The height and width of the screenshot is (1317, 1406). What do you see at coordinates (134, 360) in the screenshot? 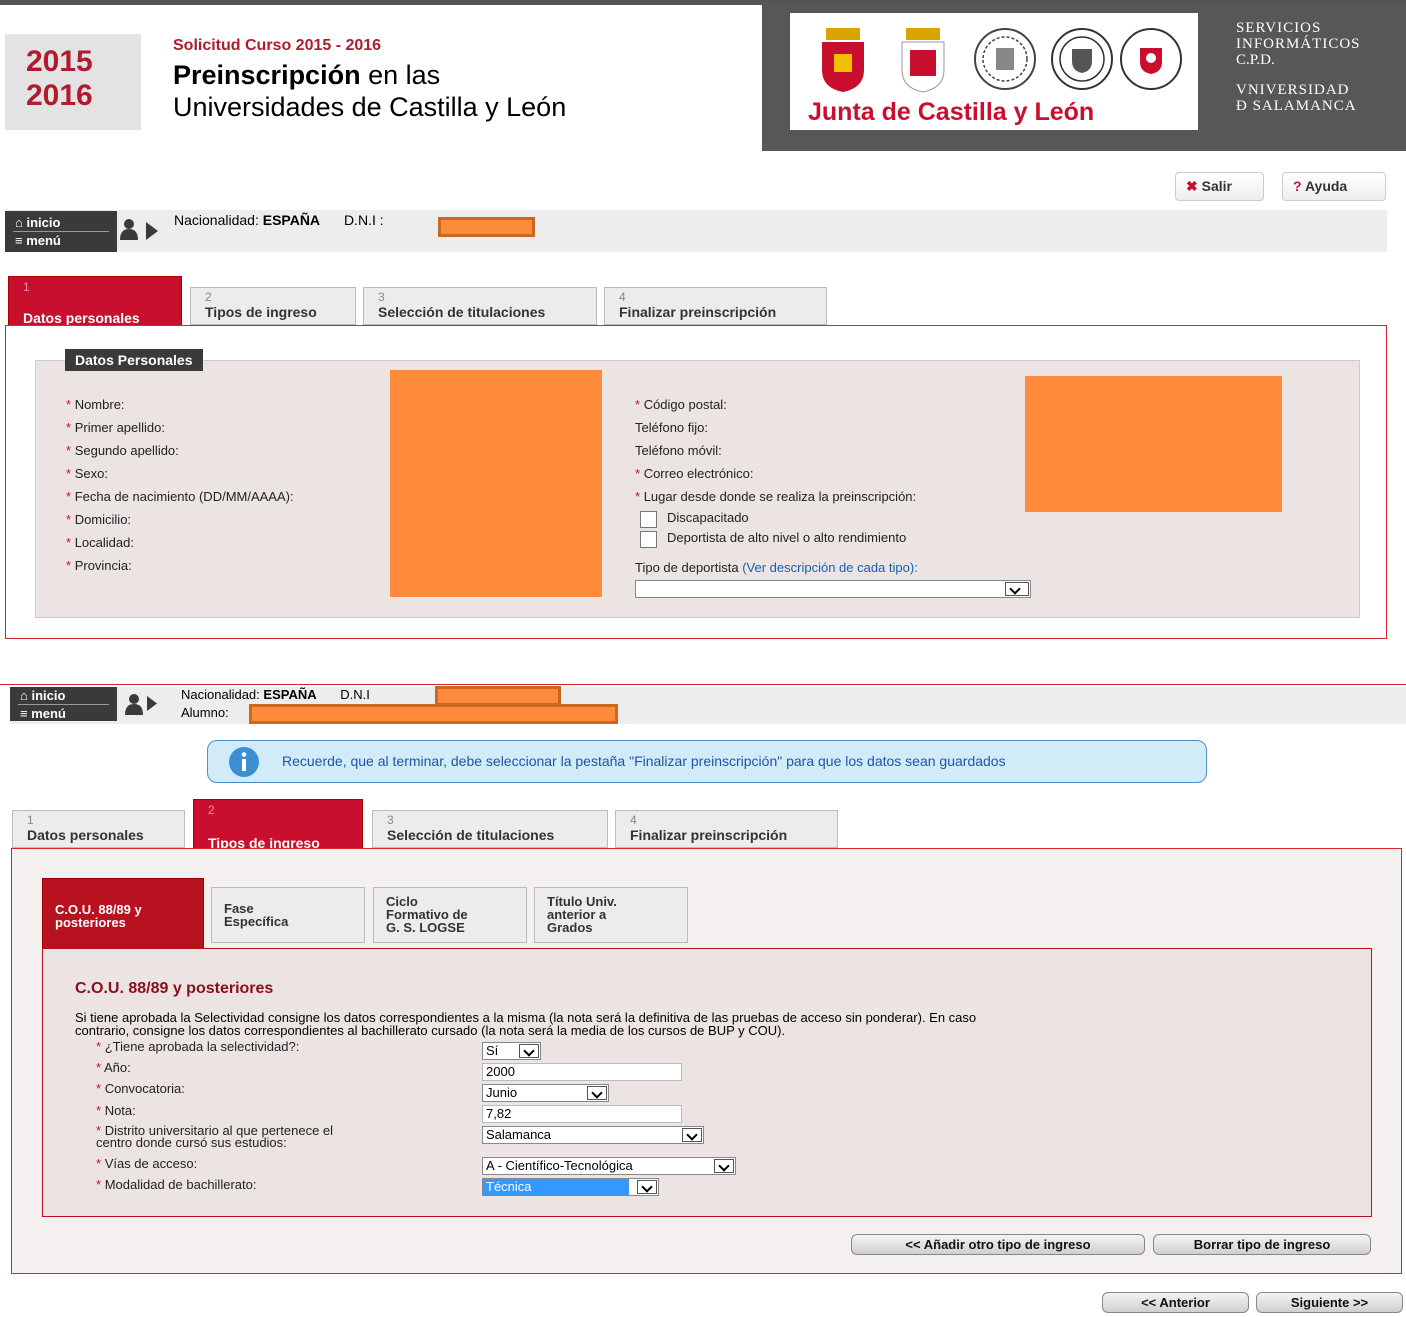
I see `datos-legend: Datos Personales` at bounding box center [134, 360].